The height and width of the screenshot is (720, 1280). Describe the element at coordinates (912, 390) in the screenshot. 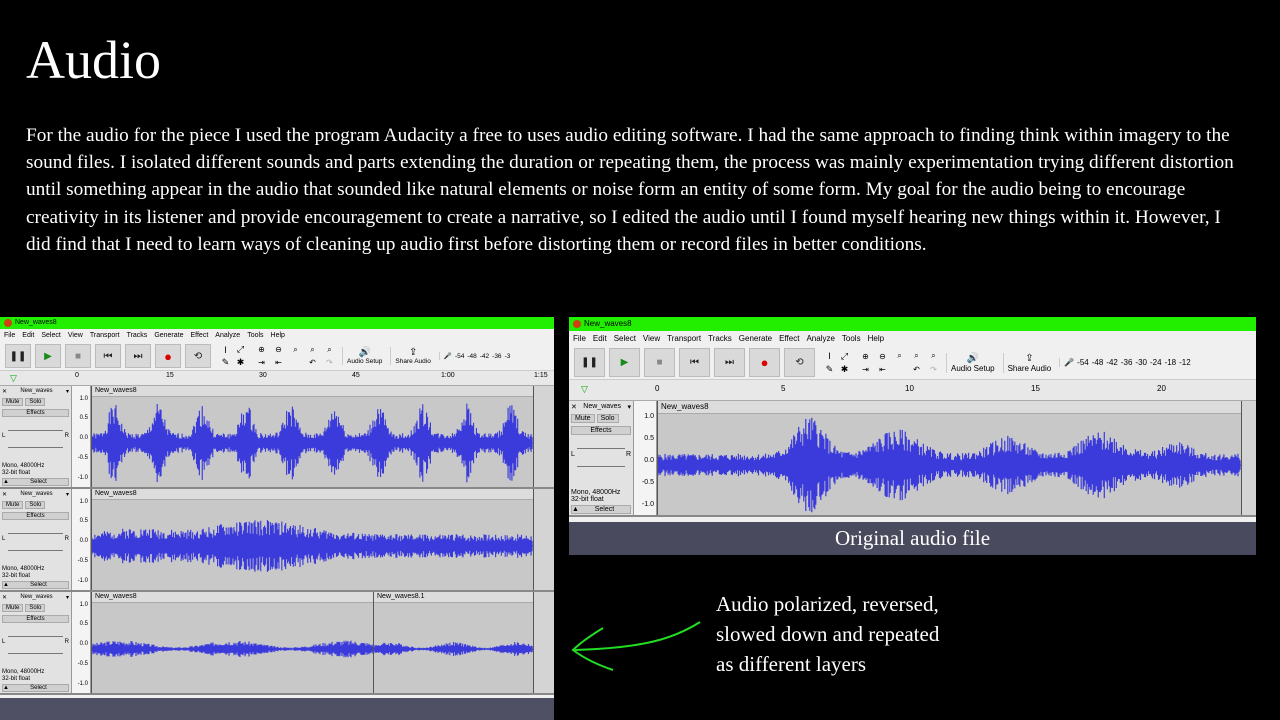

I see `timeline-ruler: ▽ 0 5 10 15 20` at that location.